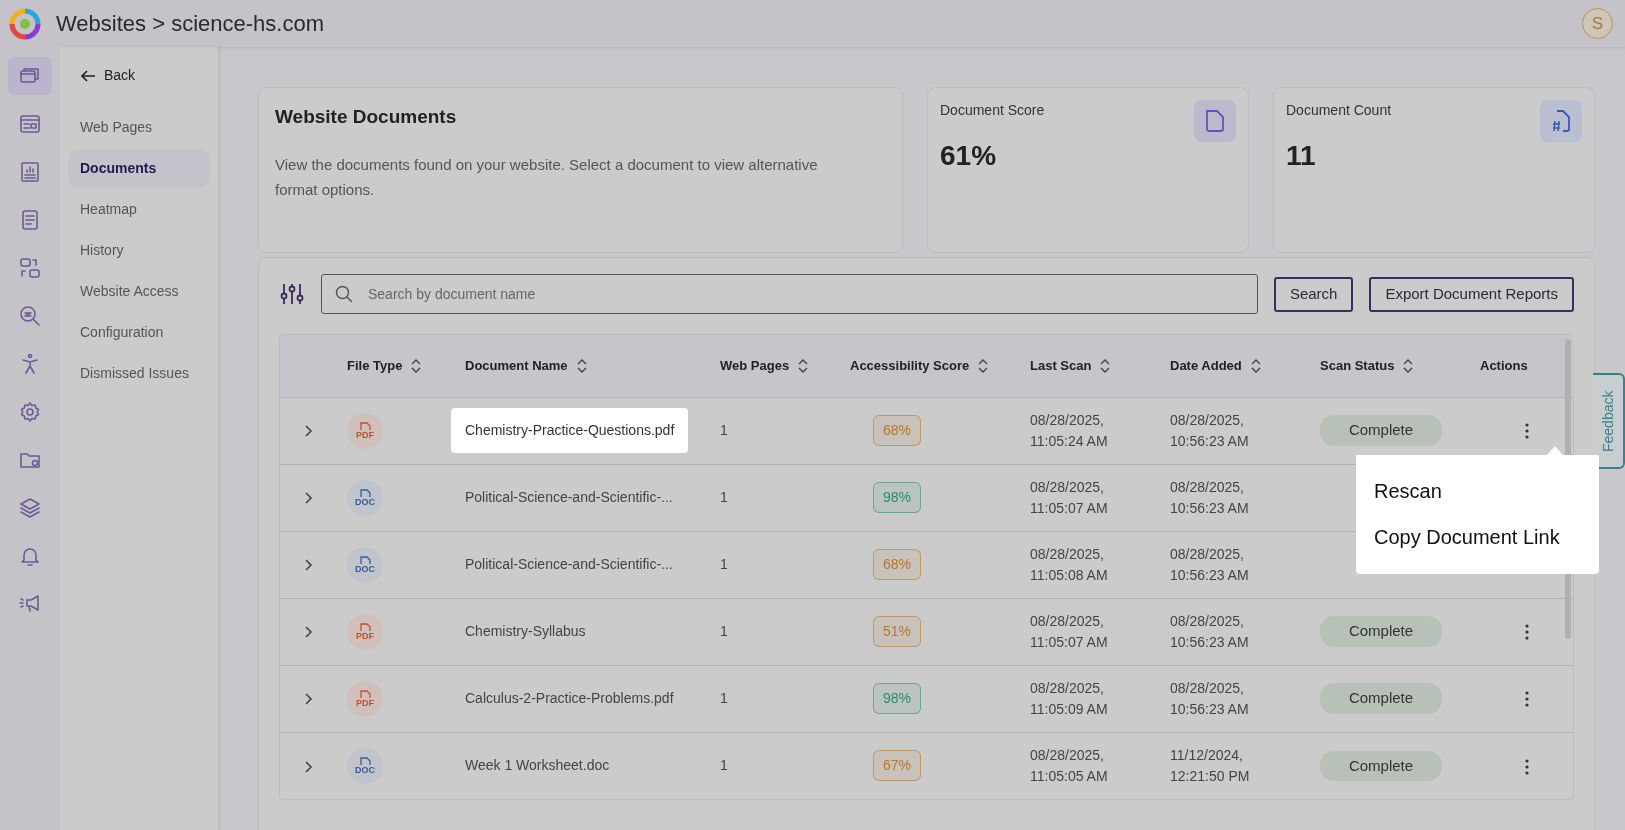  Describe the element at coordinates (30, 124) in the screenshot. I see `browser-icon` at that location.